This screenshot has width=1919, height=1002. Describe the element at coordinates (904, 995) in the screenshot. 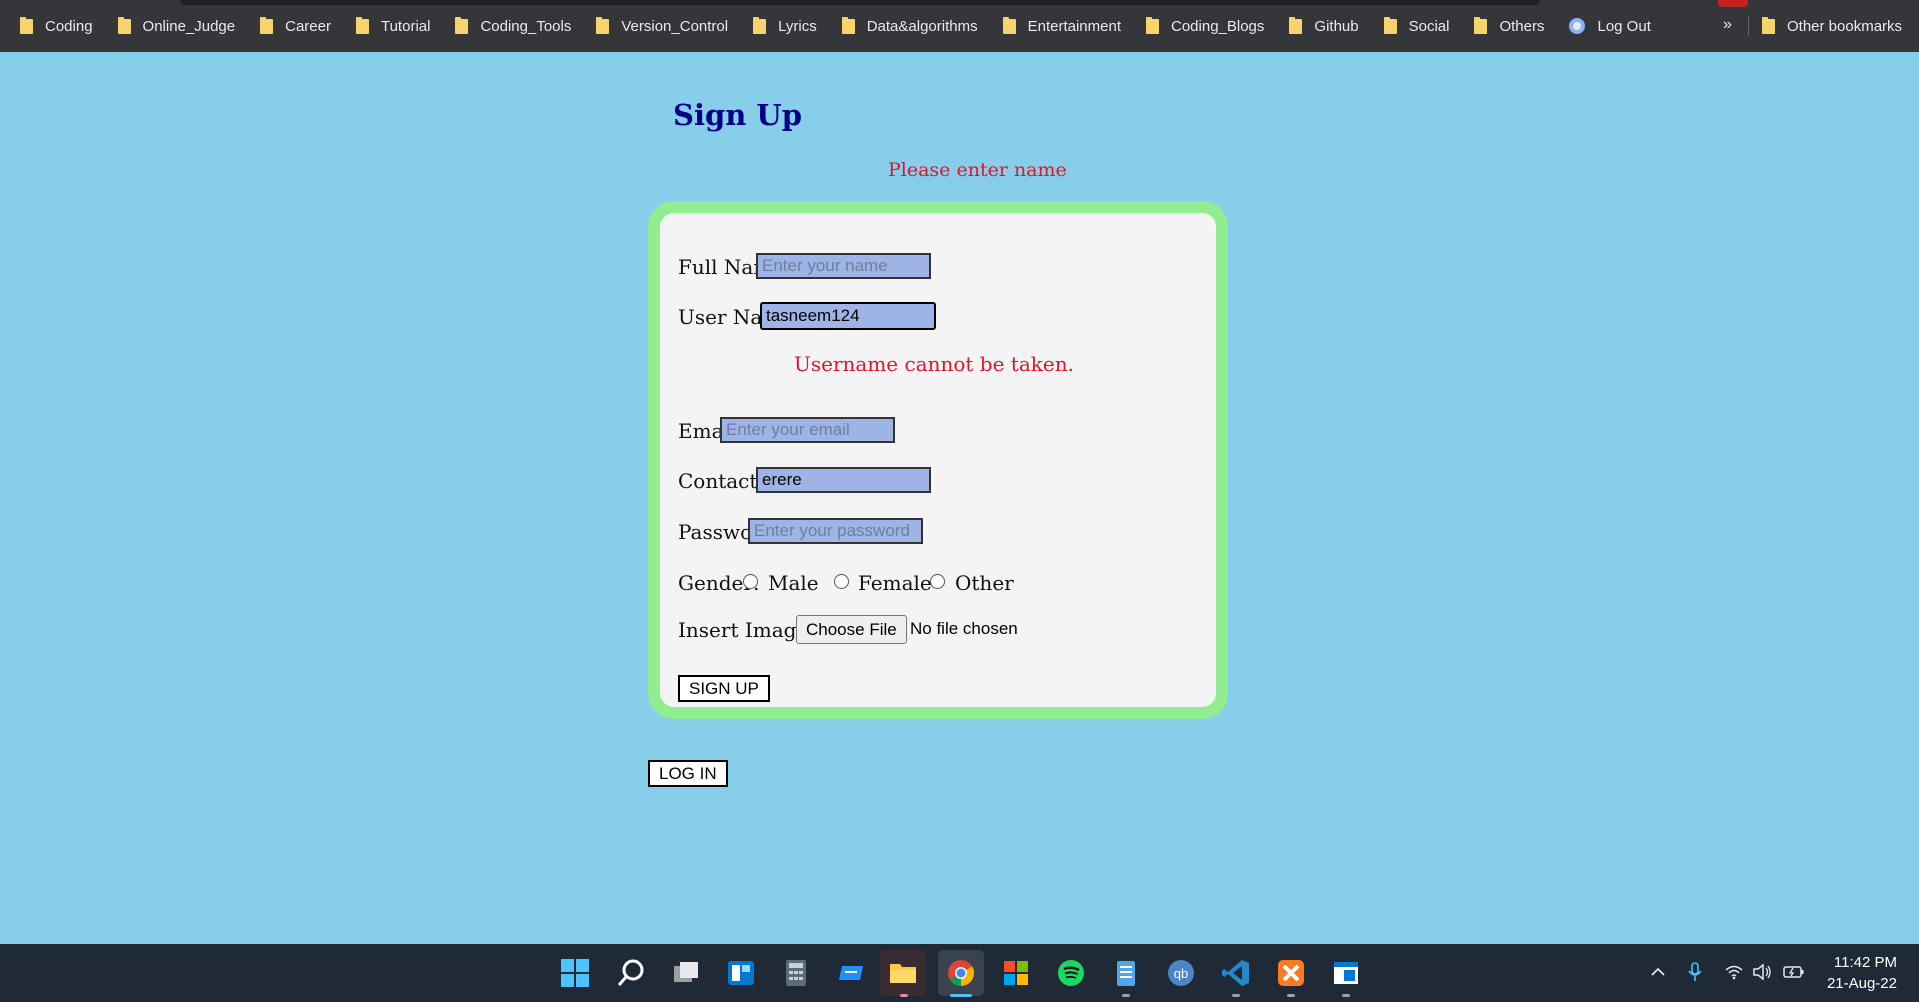

I see `file-explorer-running-dot` at that location.